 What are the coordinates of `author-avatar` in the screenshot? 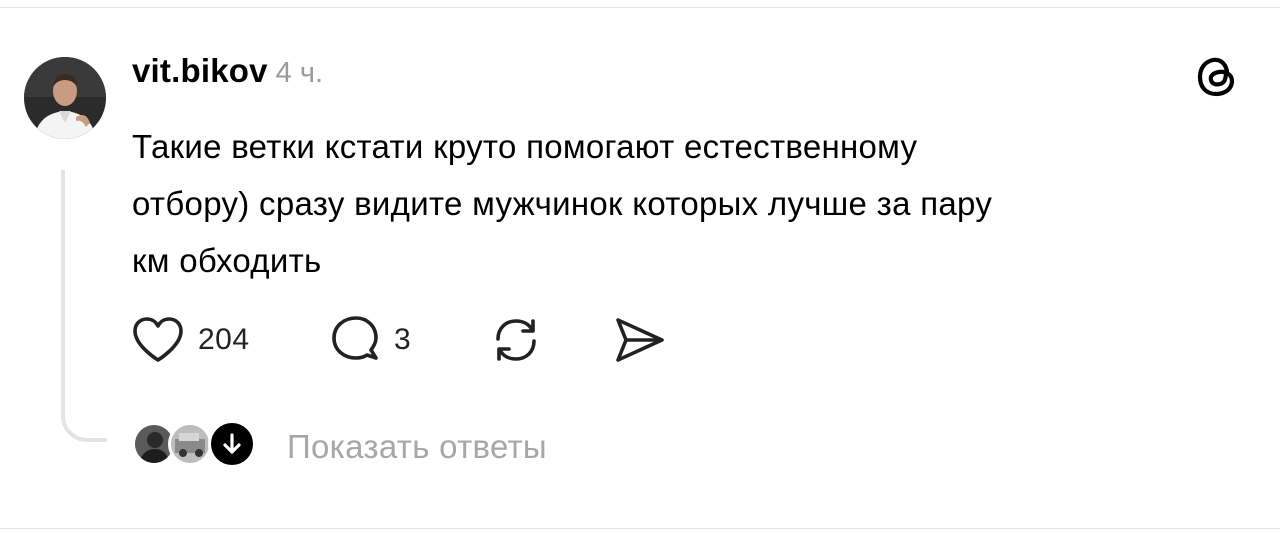 It's located at (65, 98).